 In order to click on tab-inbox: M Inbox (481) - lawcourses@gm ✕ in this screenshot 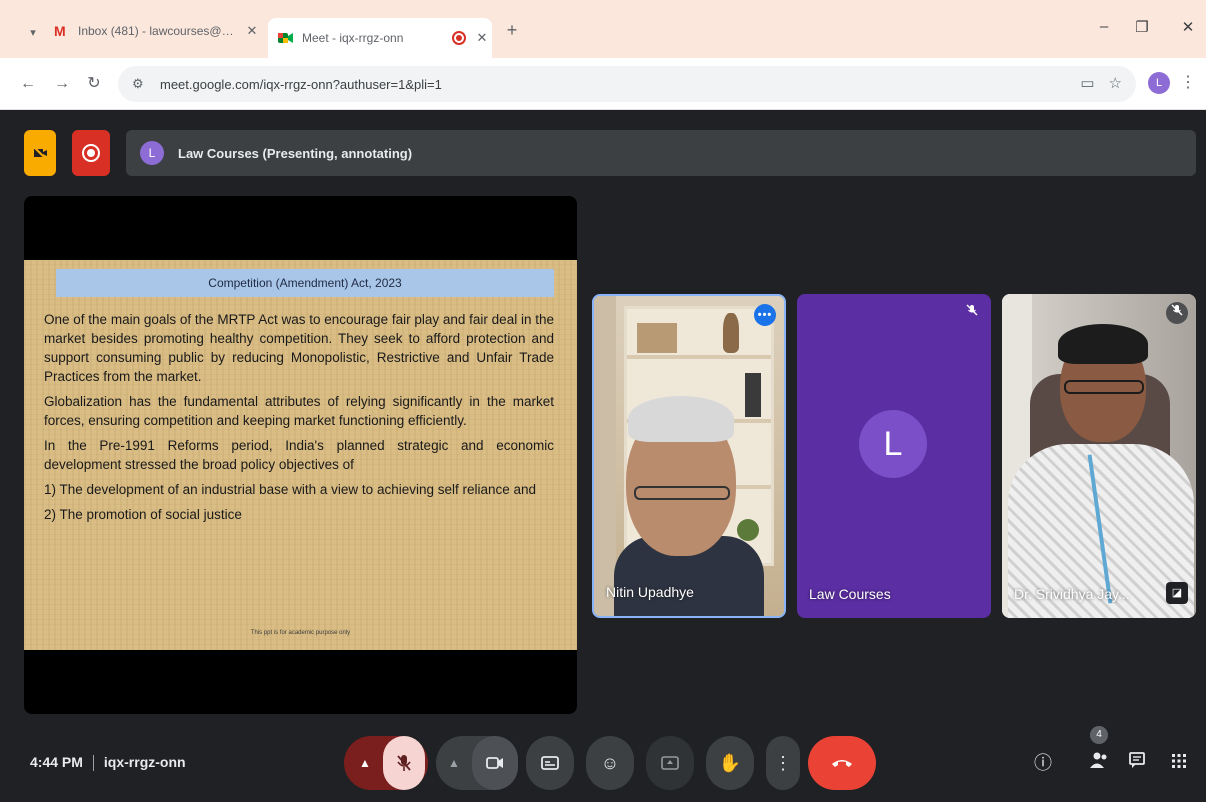, I will do `click(155, 31)`.